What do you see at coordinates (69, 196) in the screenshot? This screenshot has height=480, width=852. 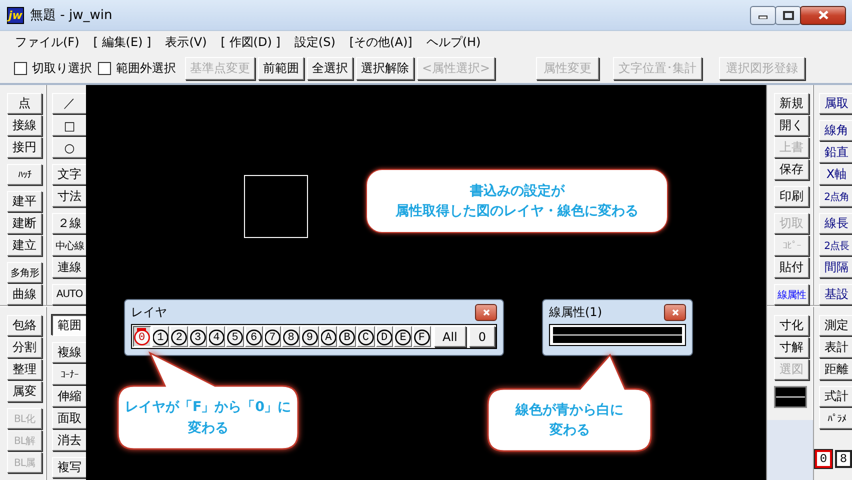 I see `tool-button: 寸法` at bounding box center [69, 196].